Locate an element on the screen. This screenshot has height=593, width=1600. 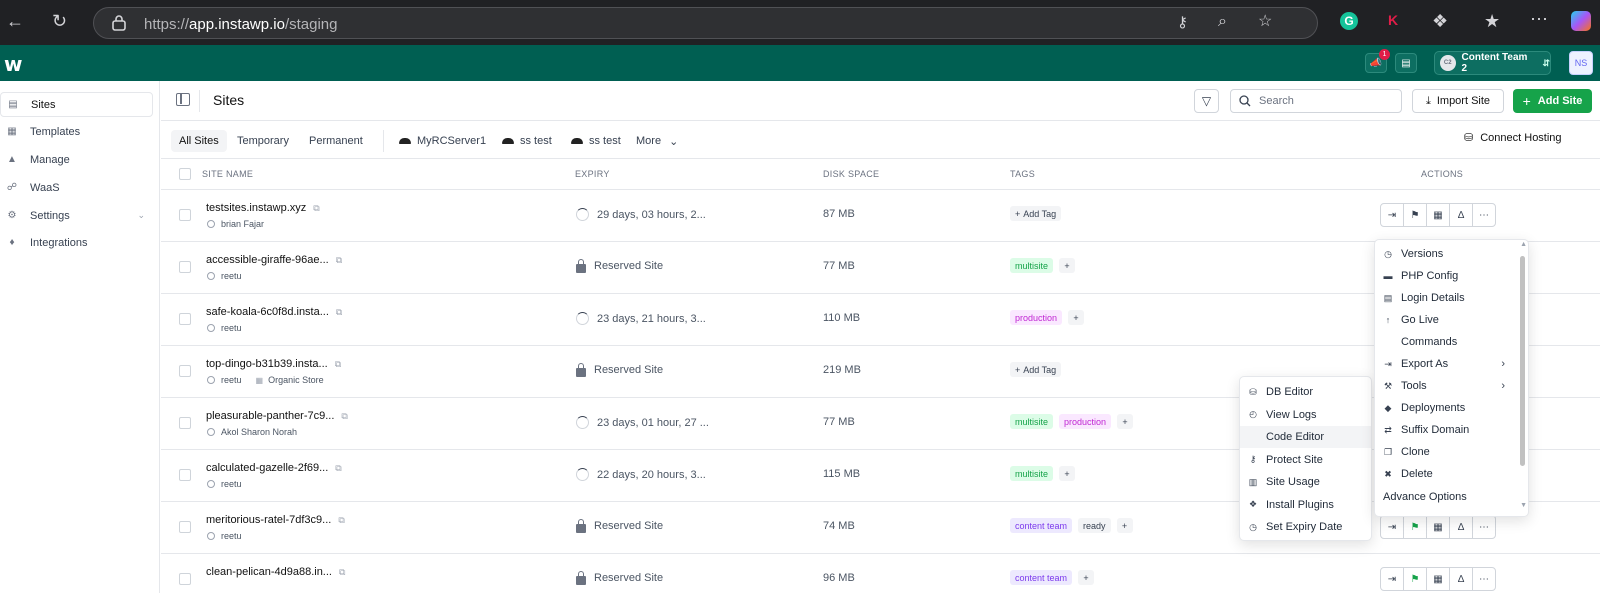
scrollbar-thumb is located at coordinates (1522, 361).